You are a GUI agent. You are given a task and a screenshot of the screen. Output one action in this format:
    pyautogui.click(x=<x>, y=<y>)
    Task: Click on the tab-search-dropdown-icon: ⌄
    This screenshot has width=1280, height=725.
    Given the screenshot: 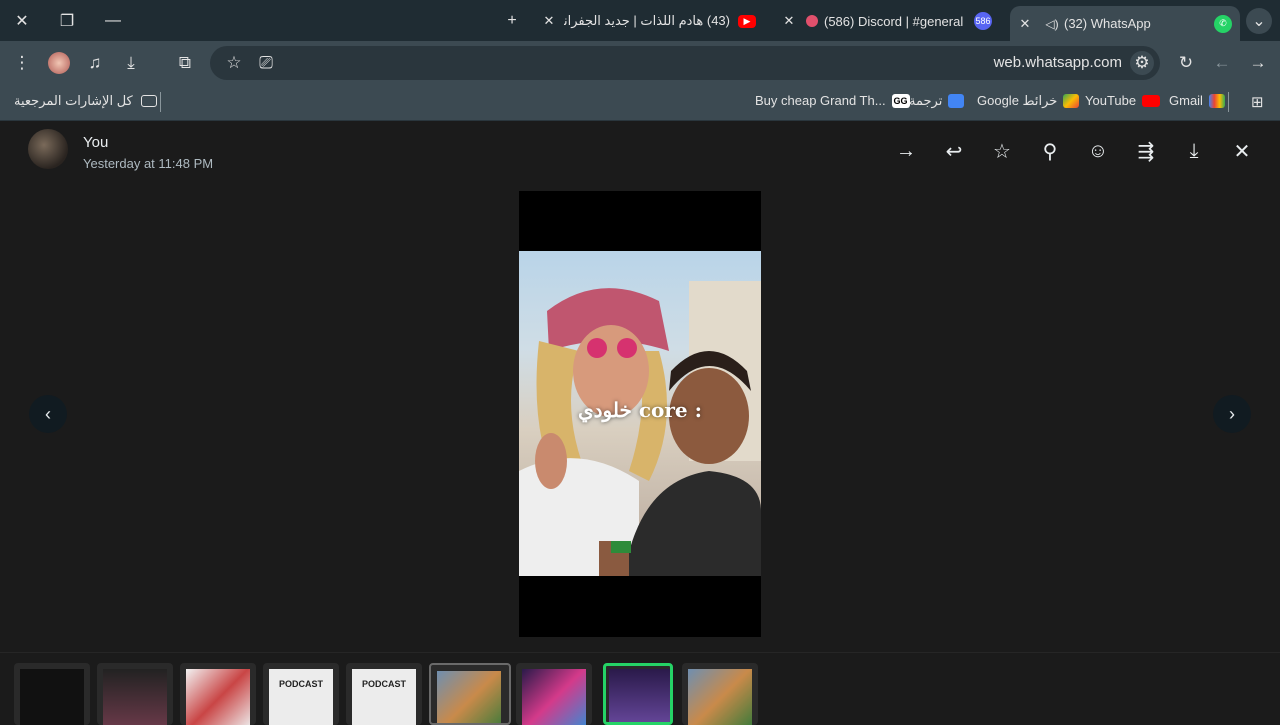 What is the action you would take?
    pyautogui.click(x=1259, y=21)
    